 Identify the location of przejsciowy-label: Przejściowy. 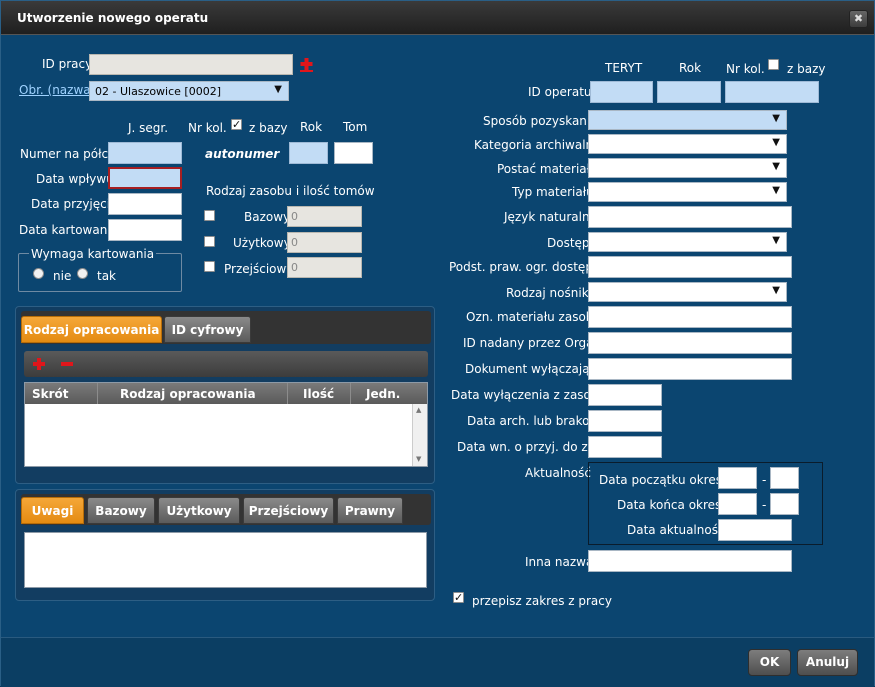
(259, 269).